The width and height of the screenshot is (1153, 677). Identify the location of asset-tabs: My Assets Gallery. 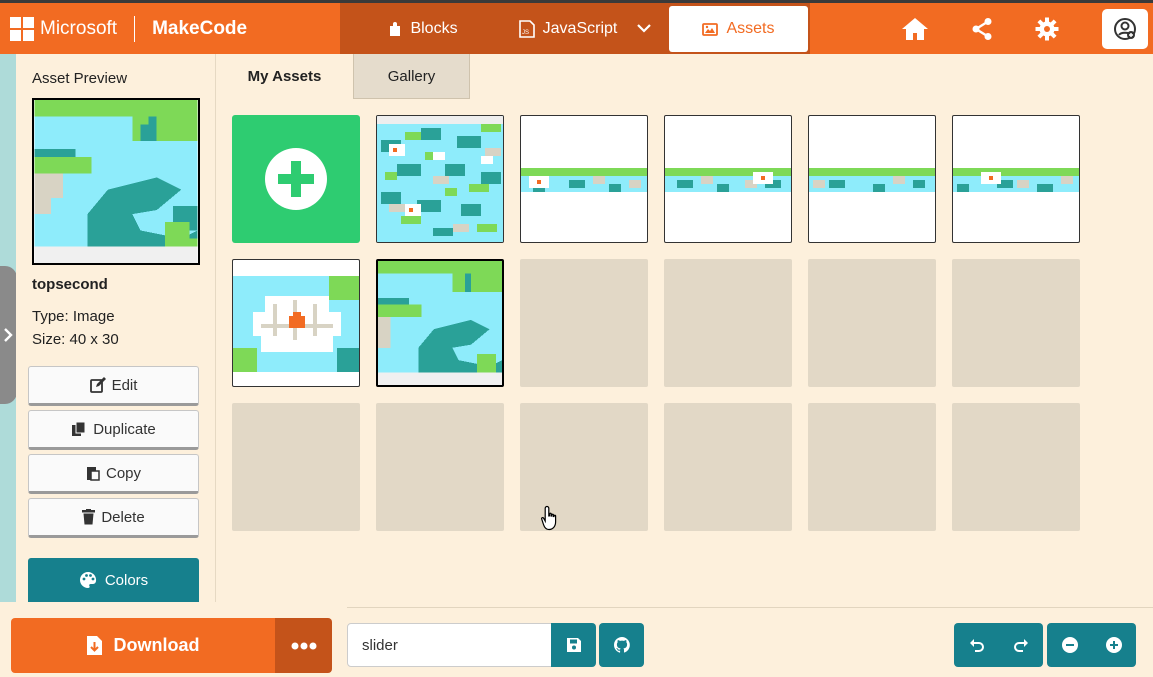
(343, 76).